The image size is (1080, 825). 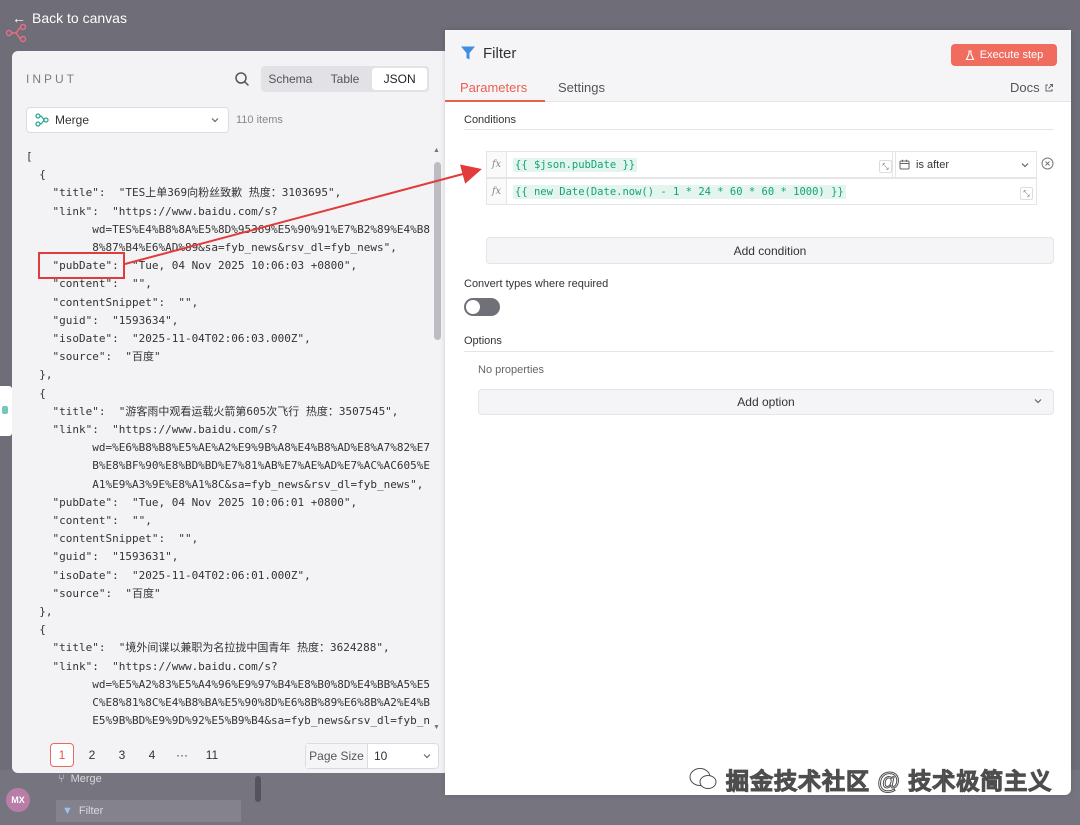 I want to click on filter-icon, so click(x=468, y=53).